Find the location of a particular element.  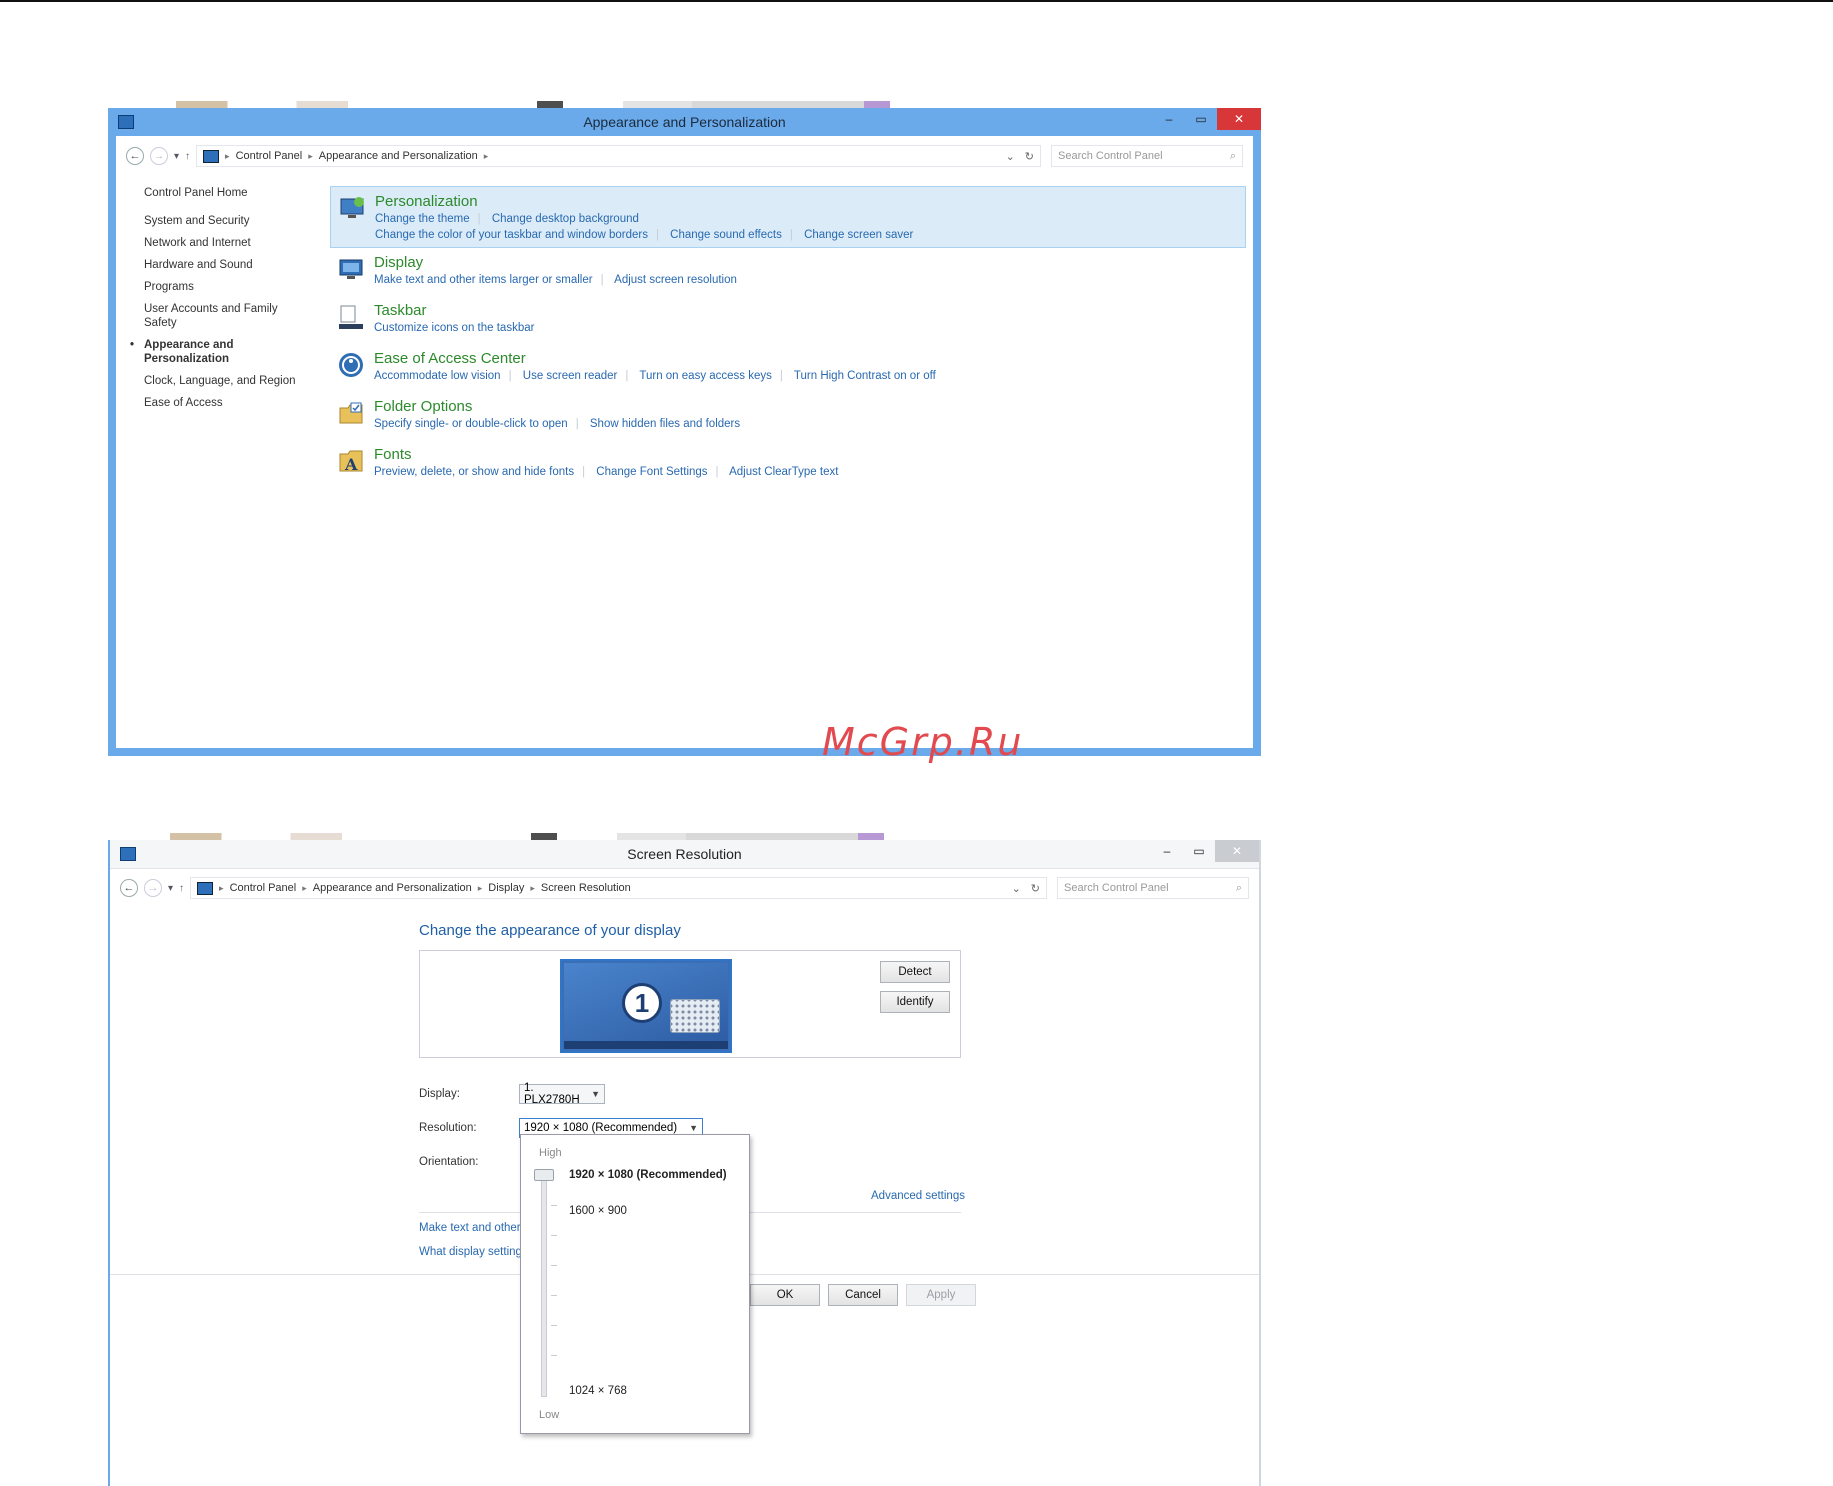

display-select: 1. PLX2780H ▼ is located at coordinates (562, 1094).